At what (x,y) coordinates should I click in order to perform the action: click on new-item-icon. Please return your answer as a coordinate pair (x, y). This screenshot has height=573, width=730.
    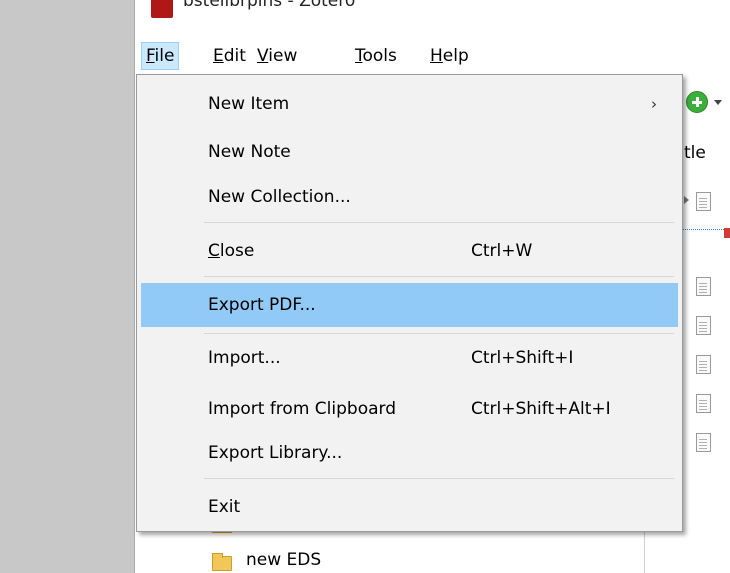
    Looking at the image, I should click on (697, 102).